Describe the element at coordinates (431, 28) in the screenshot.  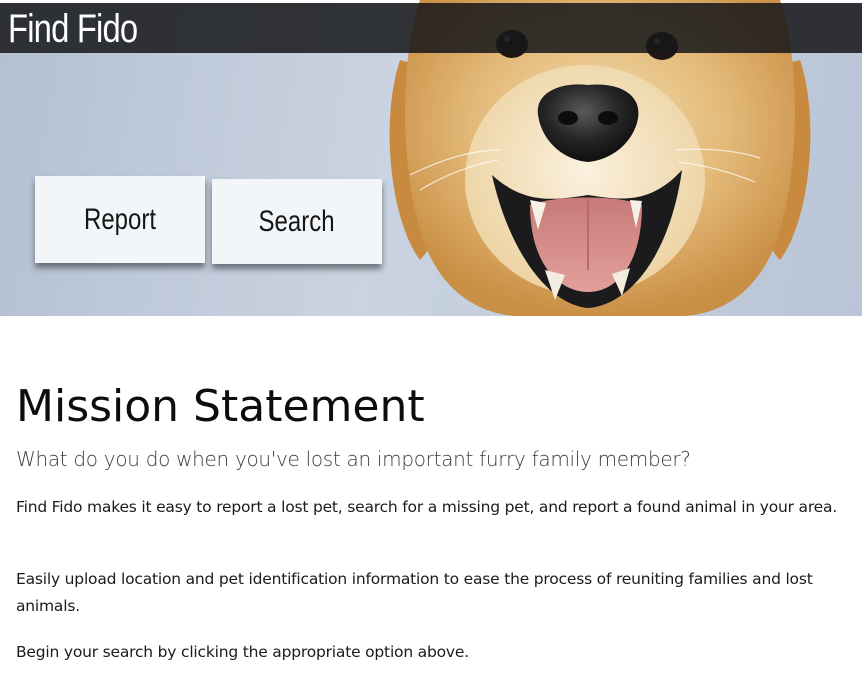
I see `title-bar: Find Fido` at that location.